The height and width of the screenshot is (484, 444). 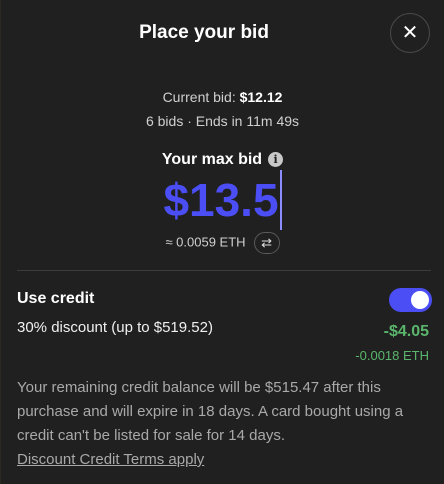 I want to click on discount-amount-usd: -$4.05, so click(x=406, y=331).